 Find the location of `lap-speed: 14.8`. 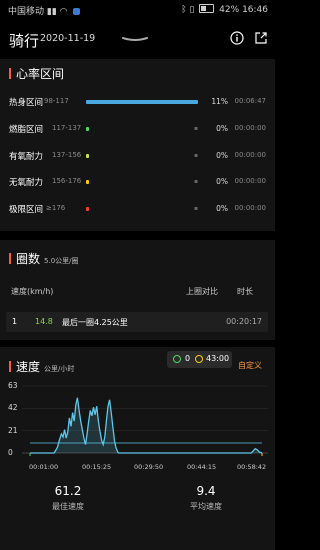

lap-speed: 14.8 is located at coordinates (44, 321).